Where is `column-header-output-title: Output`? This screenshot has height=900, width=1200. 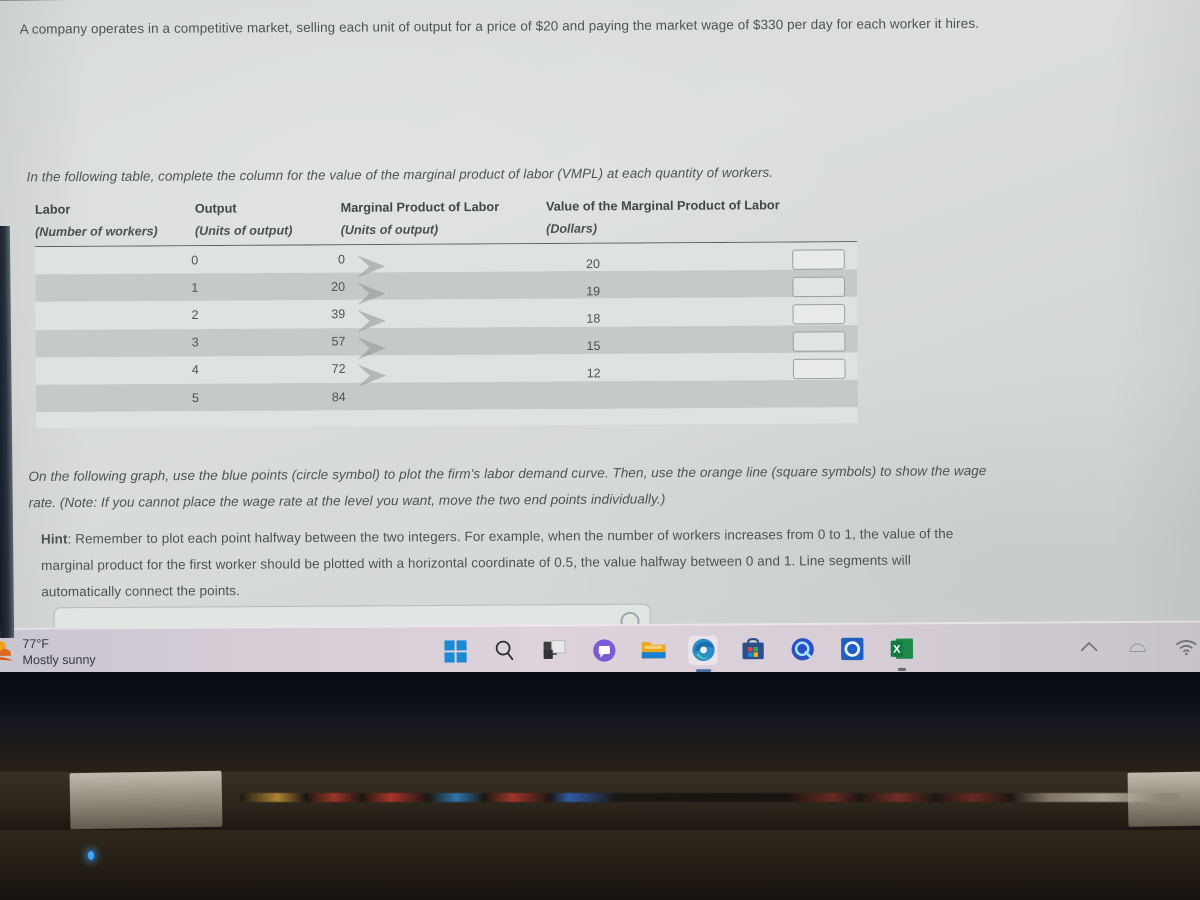
column-header-output-title: Output is located at coordinates (215, 208).